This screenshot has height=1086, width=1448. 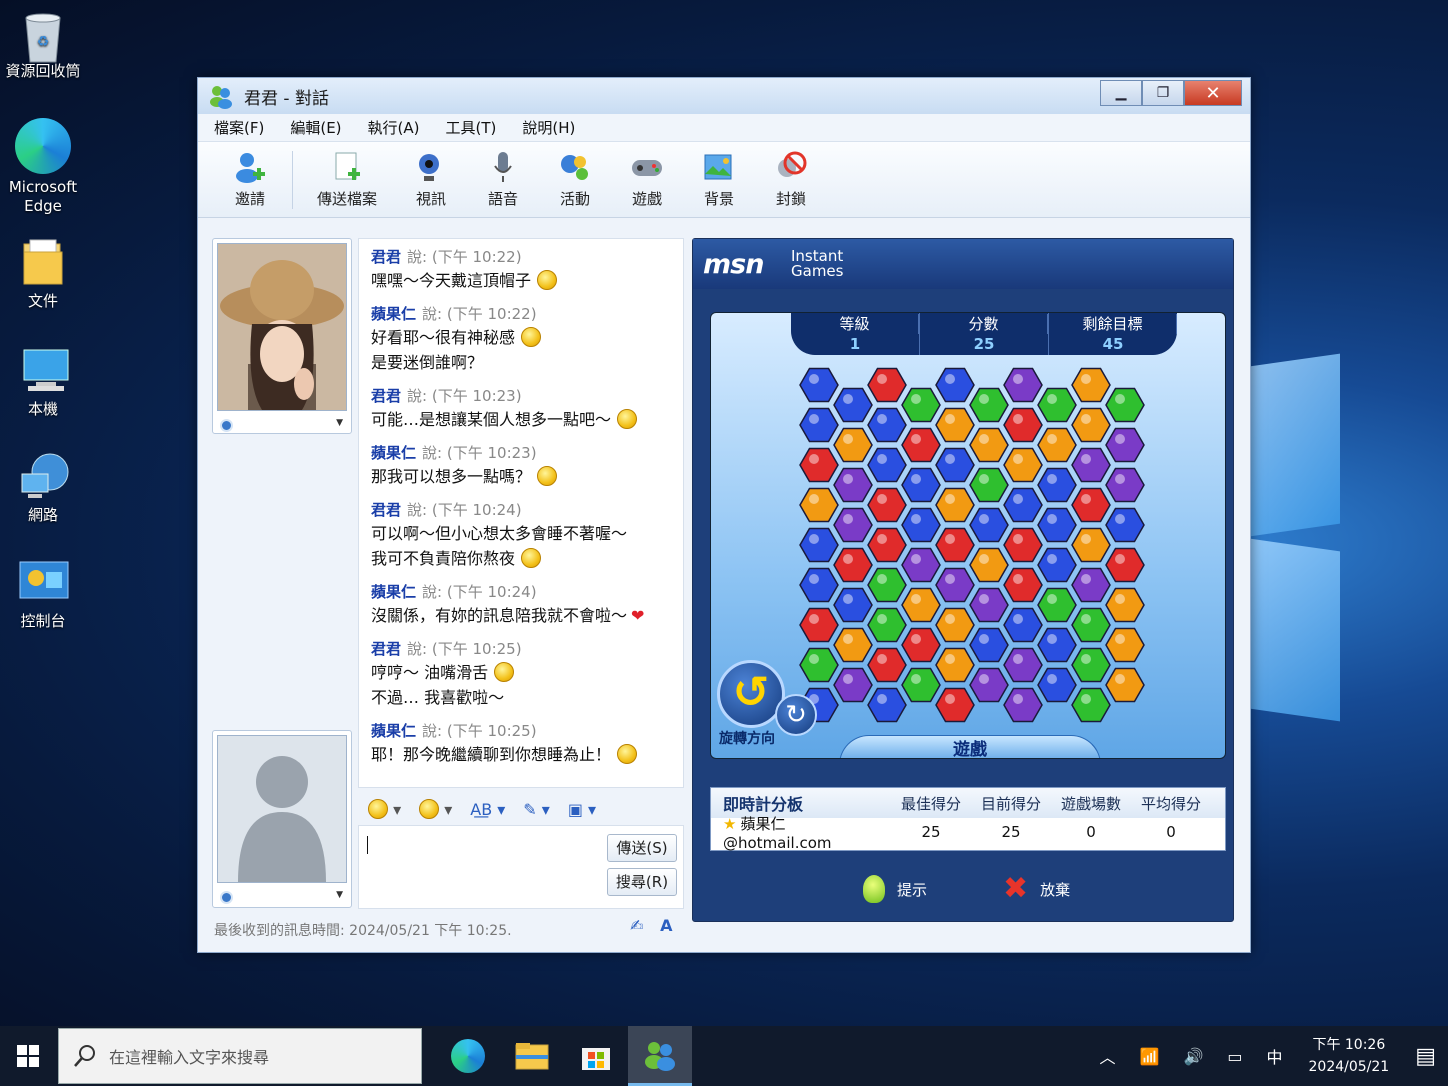 I want to click on voice-button: 語音, so click(x=503, y=179).